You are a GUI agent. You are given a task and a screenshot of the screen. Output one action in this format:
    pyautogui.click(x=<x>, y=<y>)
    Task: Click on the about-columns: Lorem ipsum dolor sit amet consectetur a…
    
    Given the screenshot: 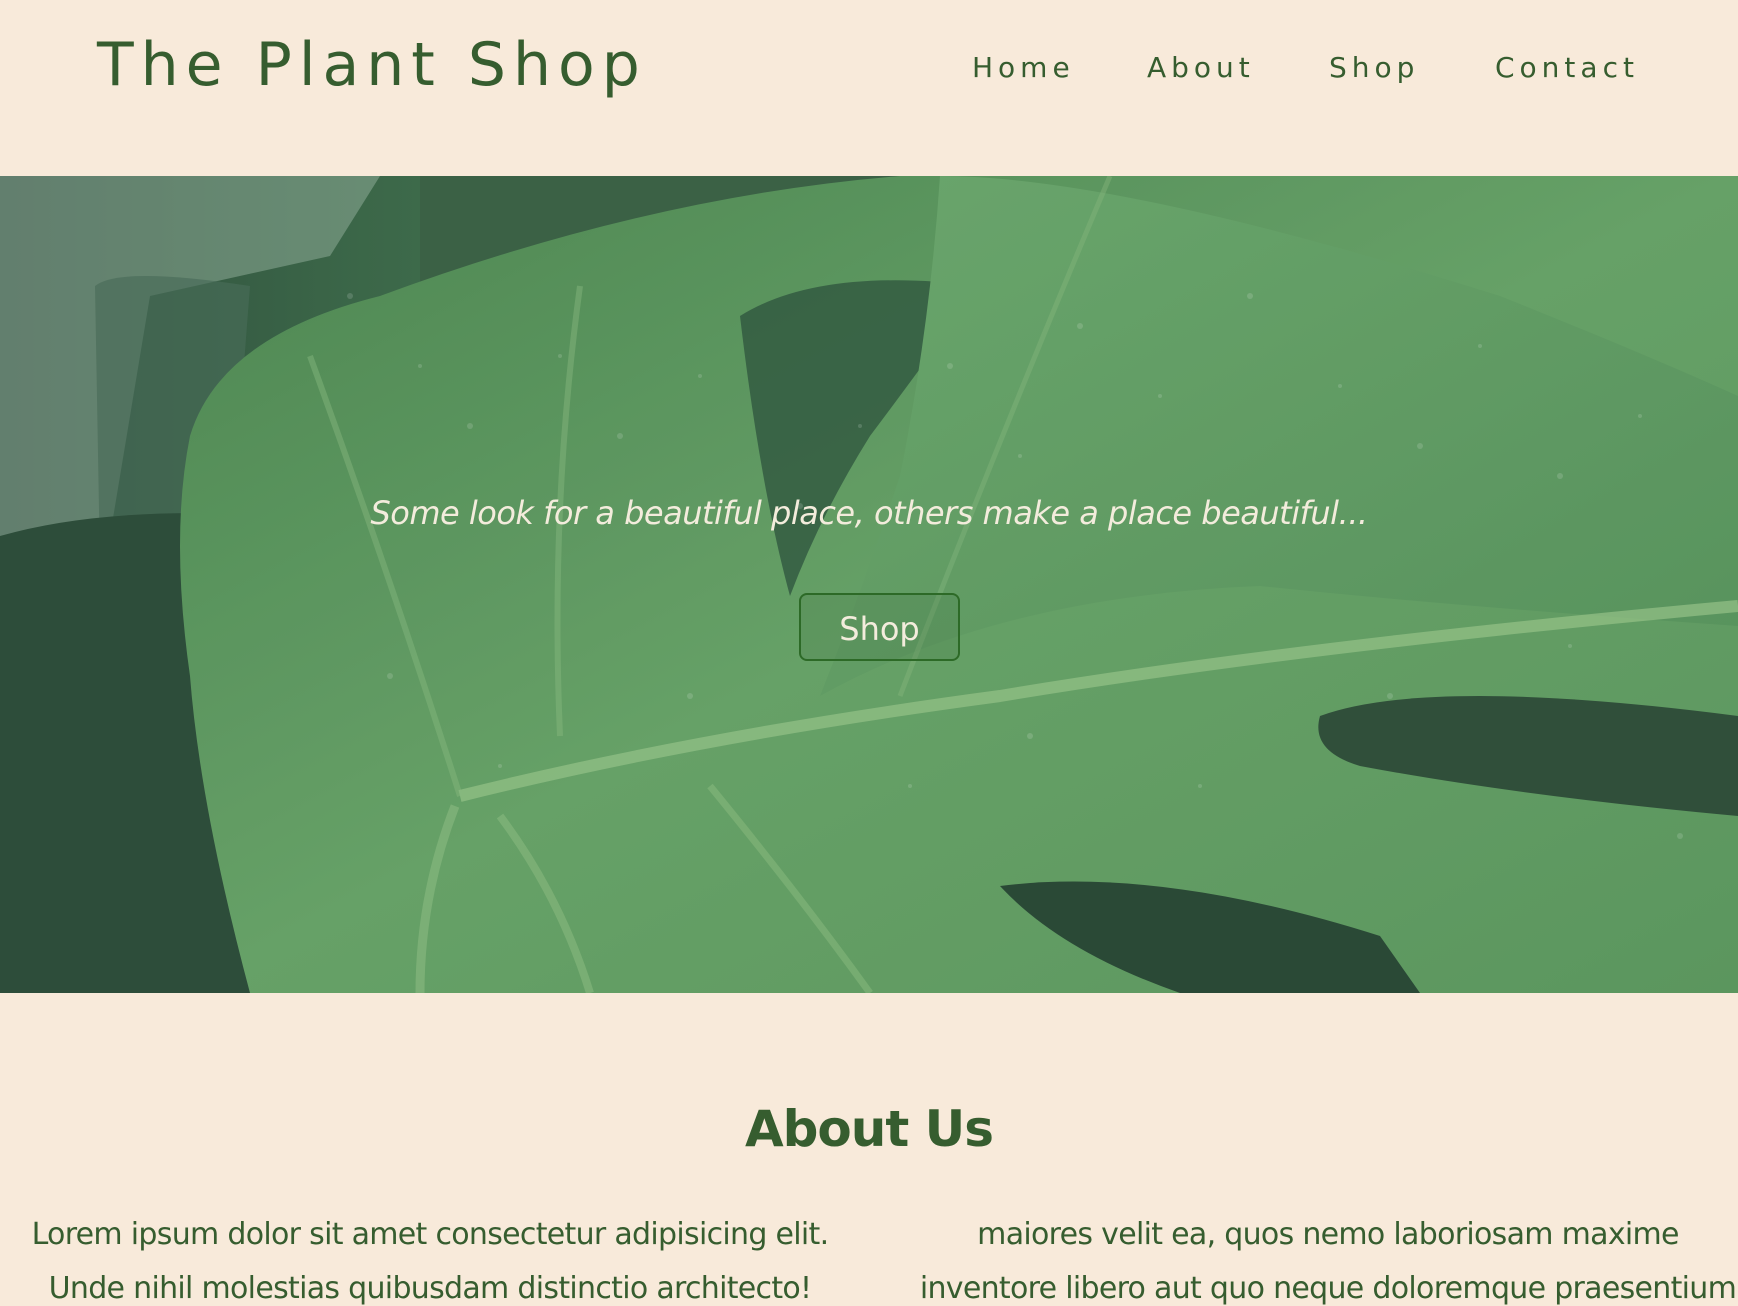 What is the action you would take?
    pyautogui.click(x=869, y=1242)
    